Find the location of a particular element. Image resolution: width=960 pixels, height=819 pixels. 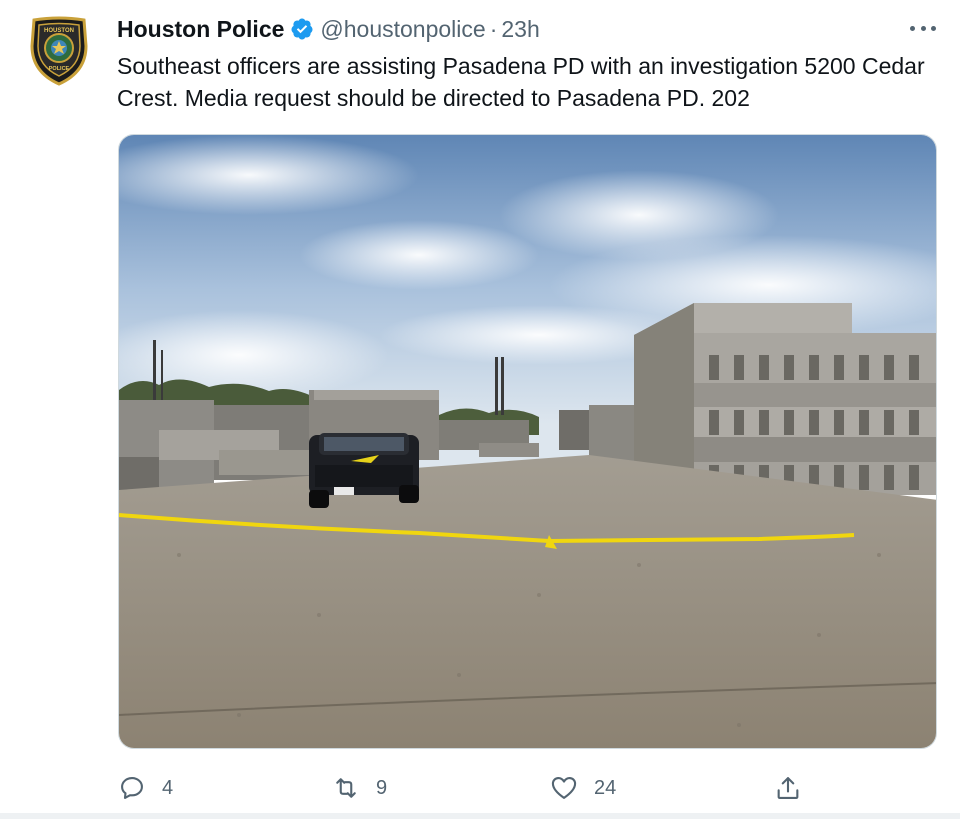

tweet-actions: 4 9 24 is located at coordinates (468, 788).